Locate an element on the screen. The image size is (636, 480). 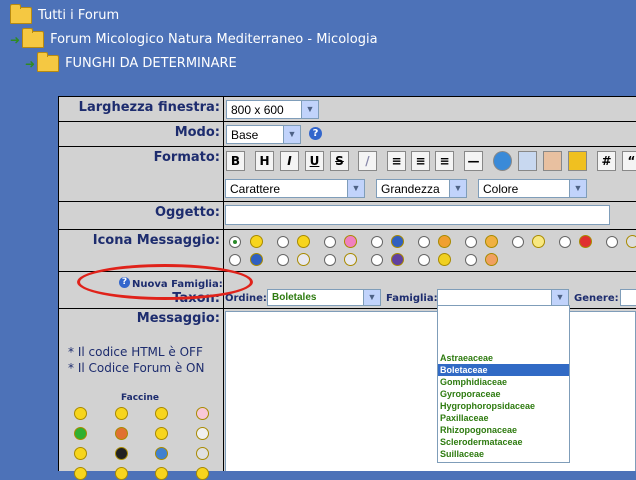
quote-icon: “ is located at coordinates (629, 161).